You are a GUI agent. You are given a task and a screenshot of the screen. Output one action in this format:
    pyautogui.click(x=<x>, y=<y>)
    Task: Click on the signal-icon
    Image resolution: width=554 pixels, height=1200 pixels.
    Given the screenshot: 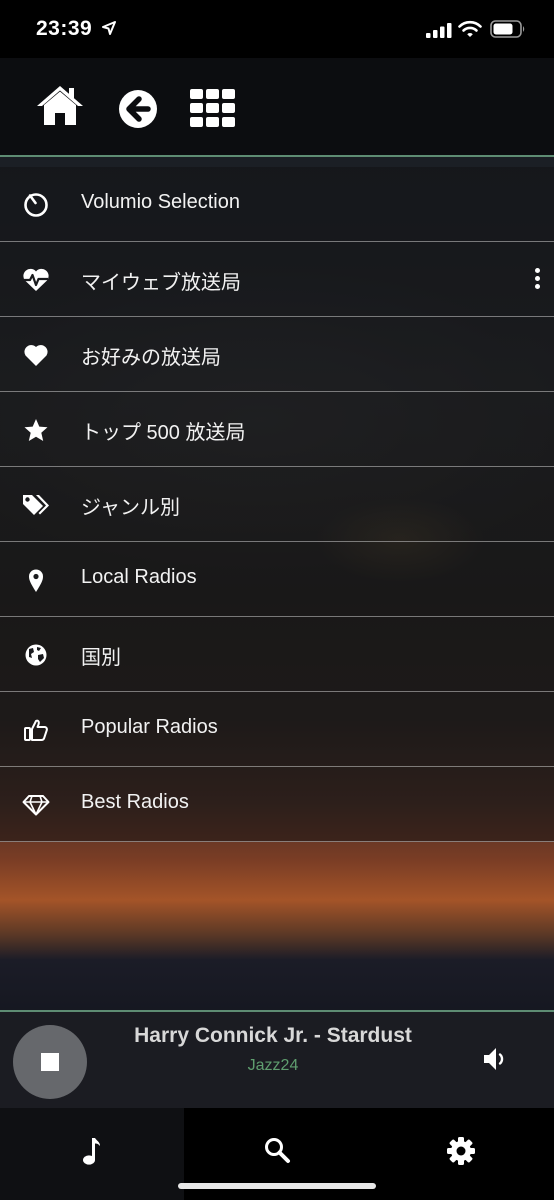 What is the action you would take?
    pyautogui.click(x=439, y=30)
    